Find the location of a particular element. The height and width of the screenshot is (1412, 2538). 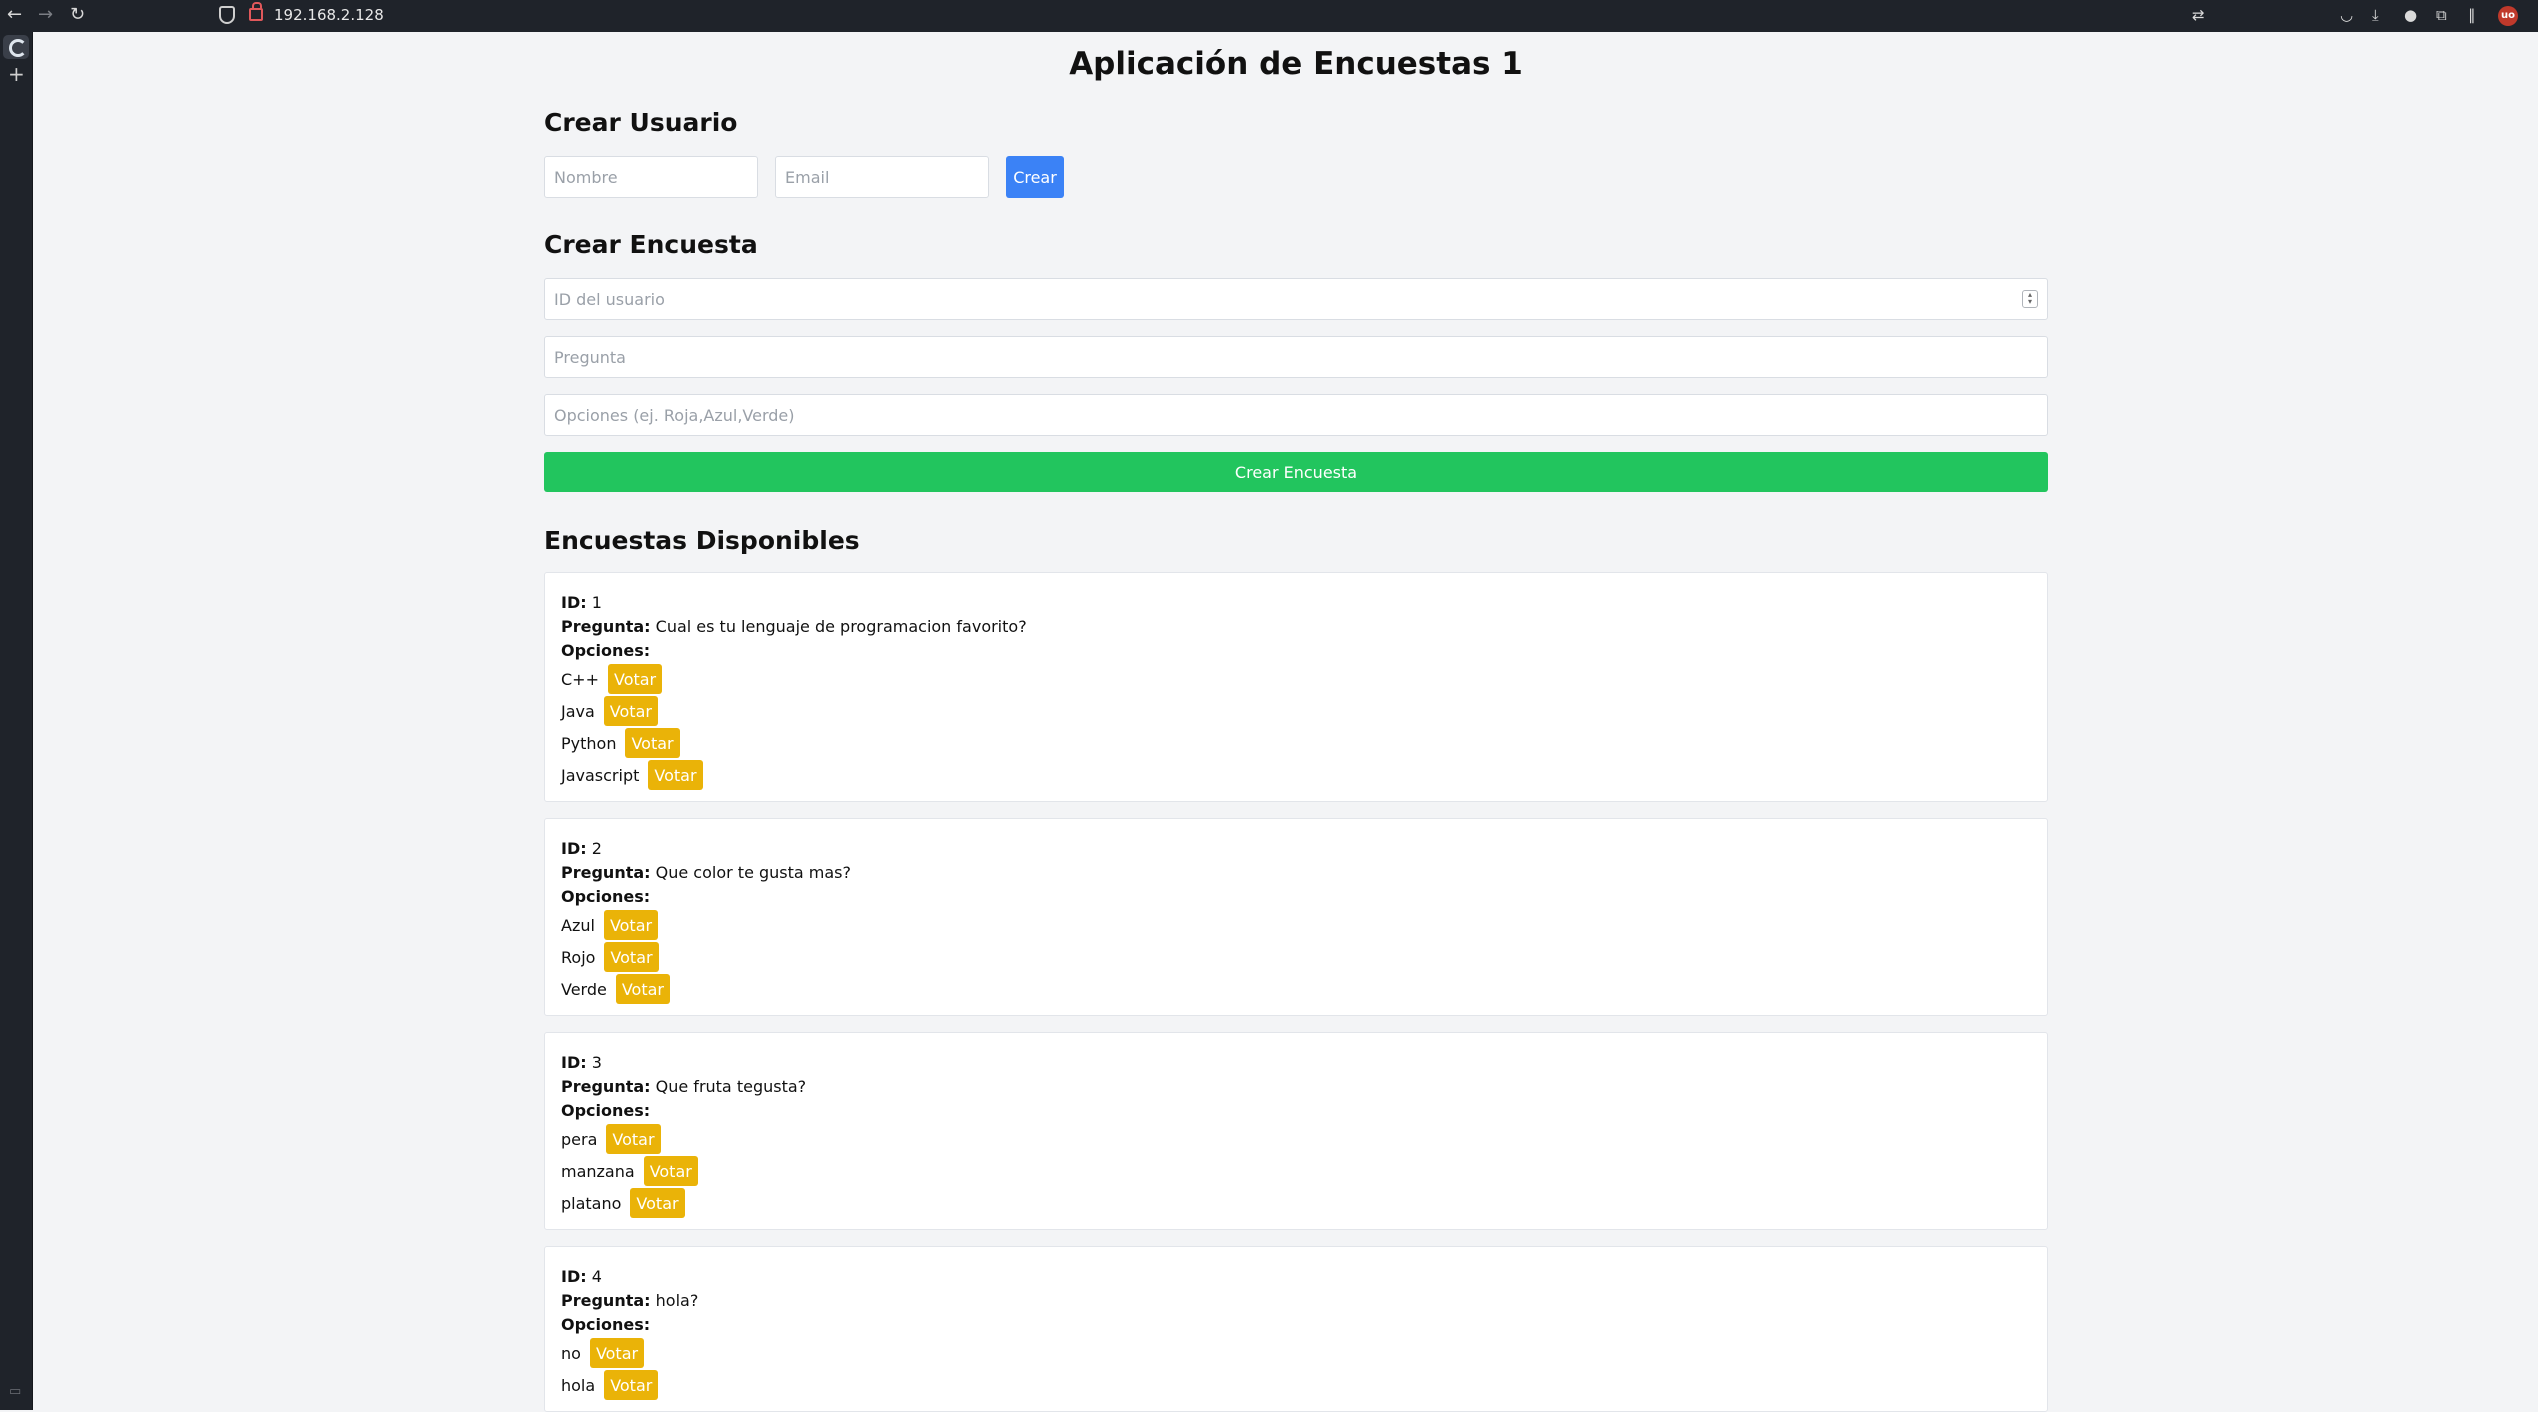

opcion-label: Java is located at coordinates (578, 711).